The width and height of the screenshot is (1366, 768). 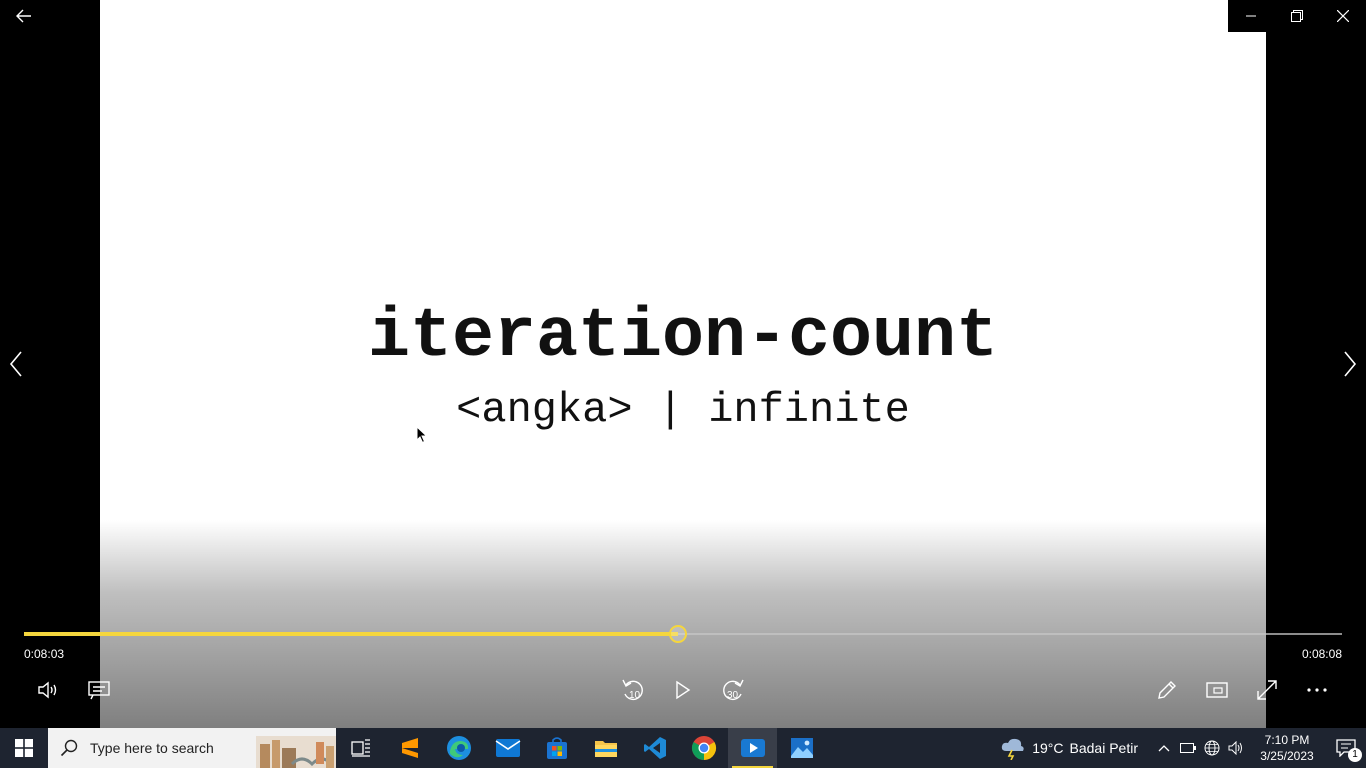 I want to click on media-player-icon, so click(x=752, y=748).